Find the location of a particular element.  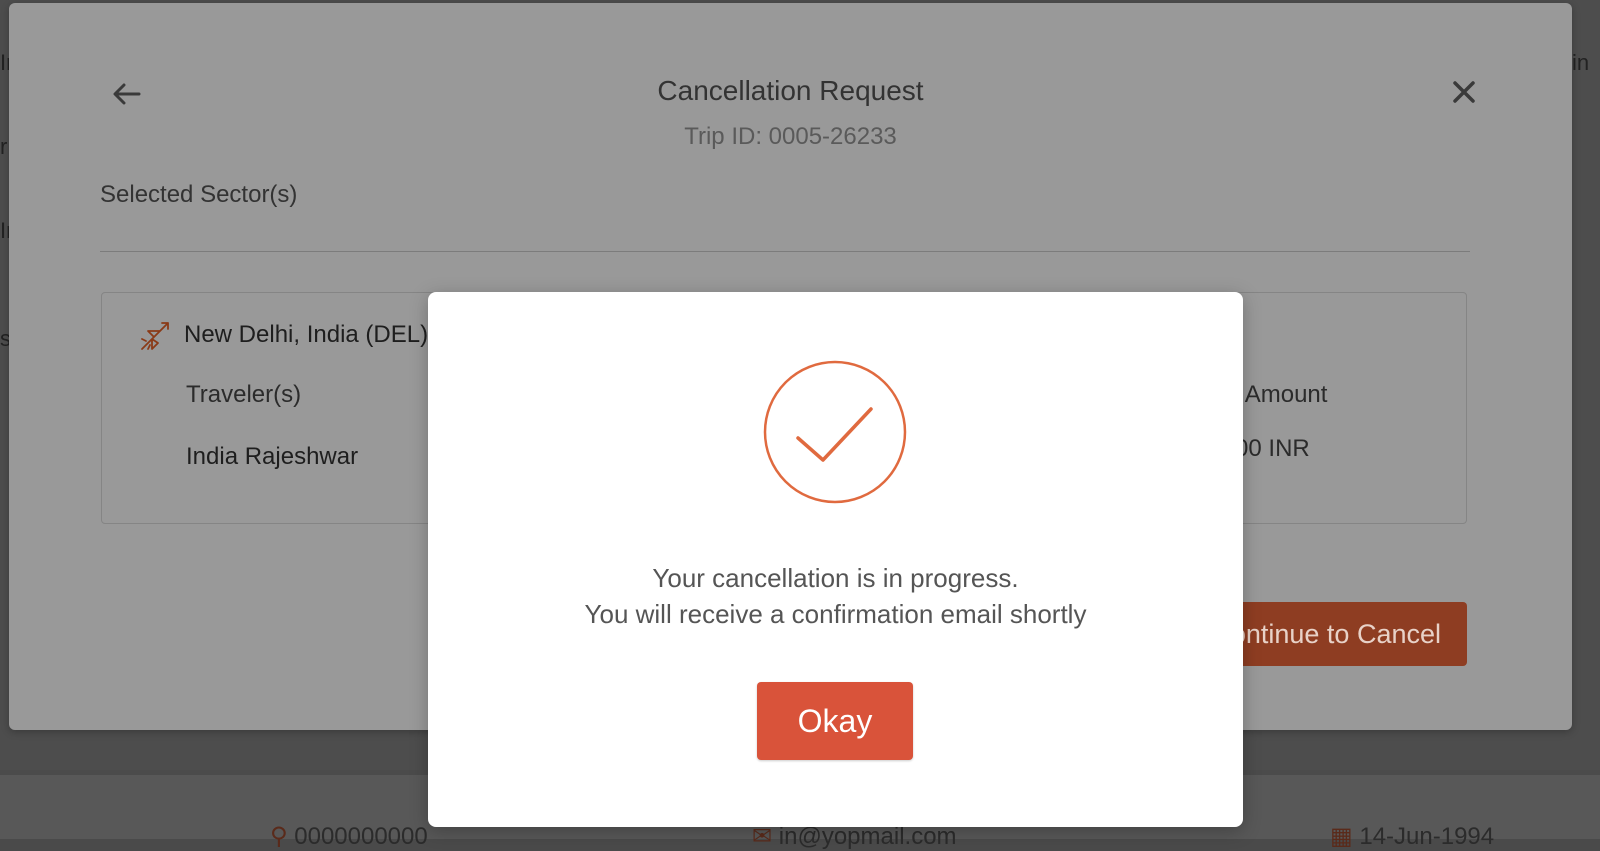

footer-dob: ▦ 14-Jun-1994 is located at coordinates (1412, 836).